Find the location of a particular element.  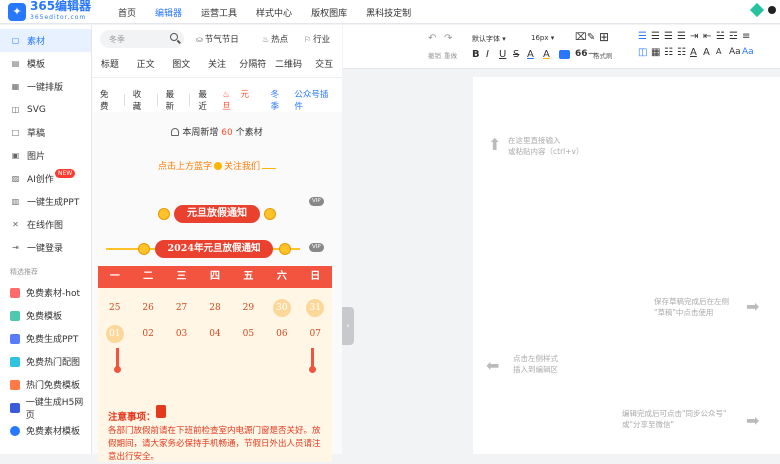

font-size-down-icon: A is located at coordinates (722, 52).